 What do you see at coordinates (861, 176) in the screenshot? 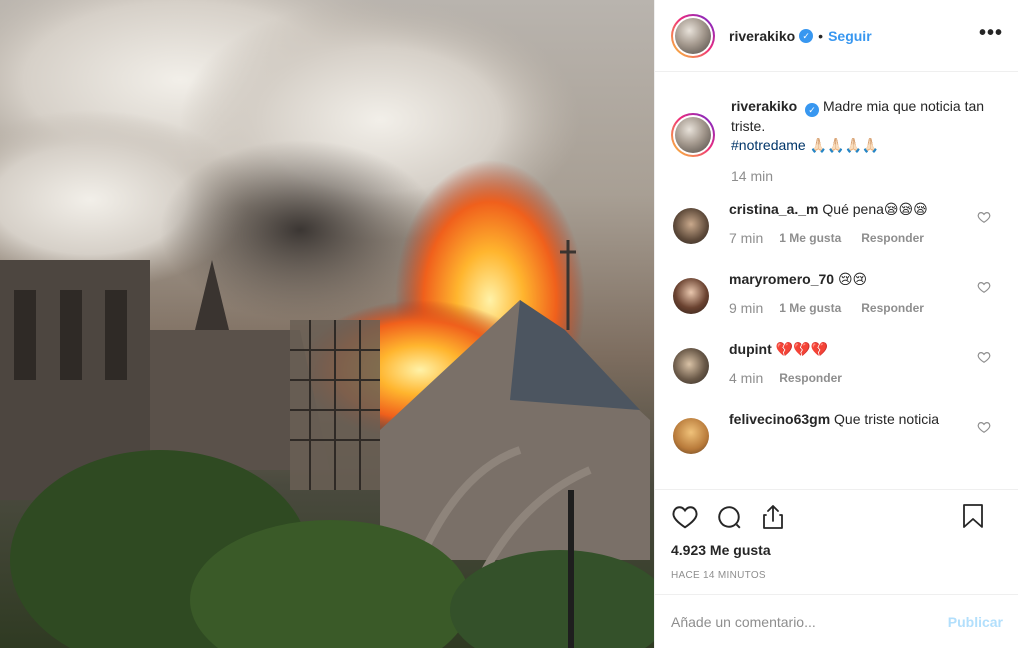
I see `caption-time: 14 min` at bounding box center [861, 176].